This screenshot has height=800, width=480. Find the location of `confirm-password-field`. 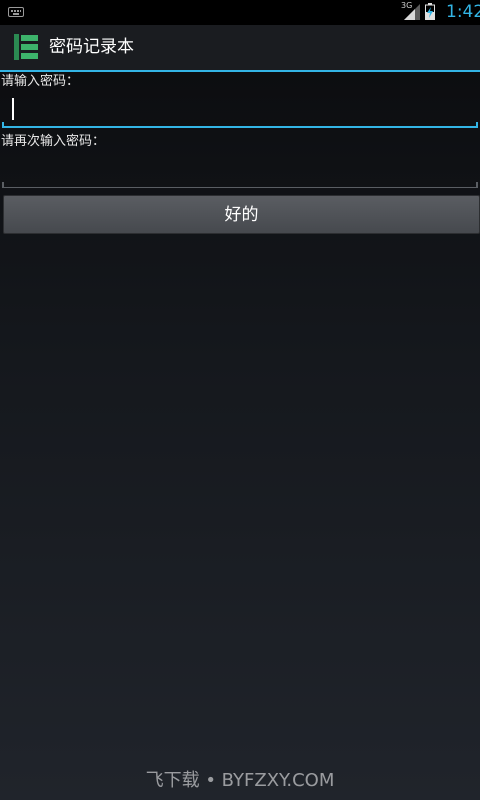

confirm-password-field is located at coordinates (240, 170).